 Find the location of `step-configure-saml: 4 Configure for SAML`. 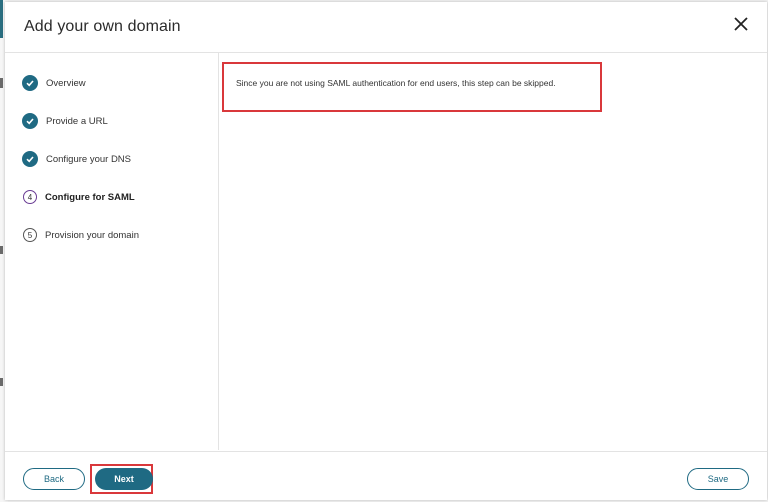

step-configure-saml: 4 Configure for SAML is located at coordinates (78, 197).